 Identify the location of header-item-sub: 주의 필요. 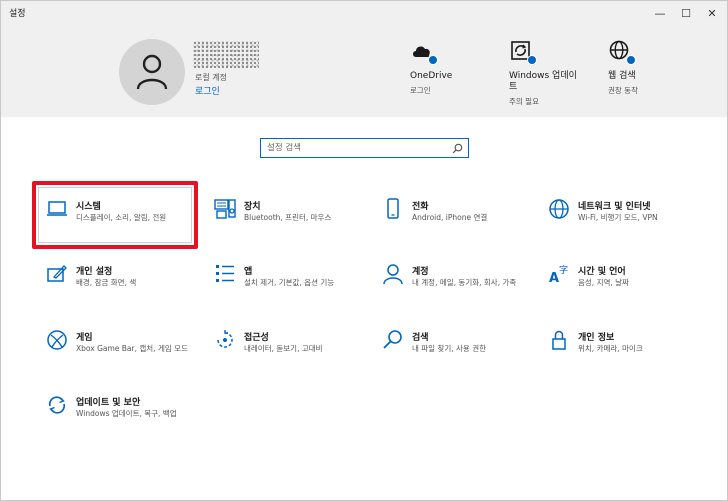
(524, 101).